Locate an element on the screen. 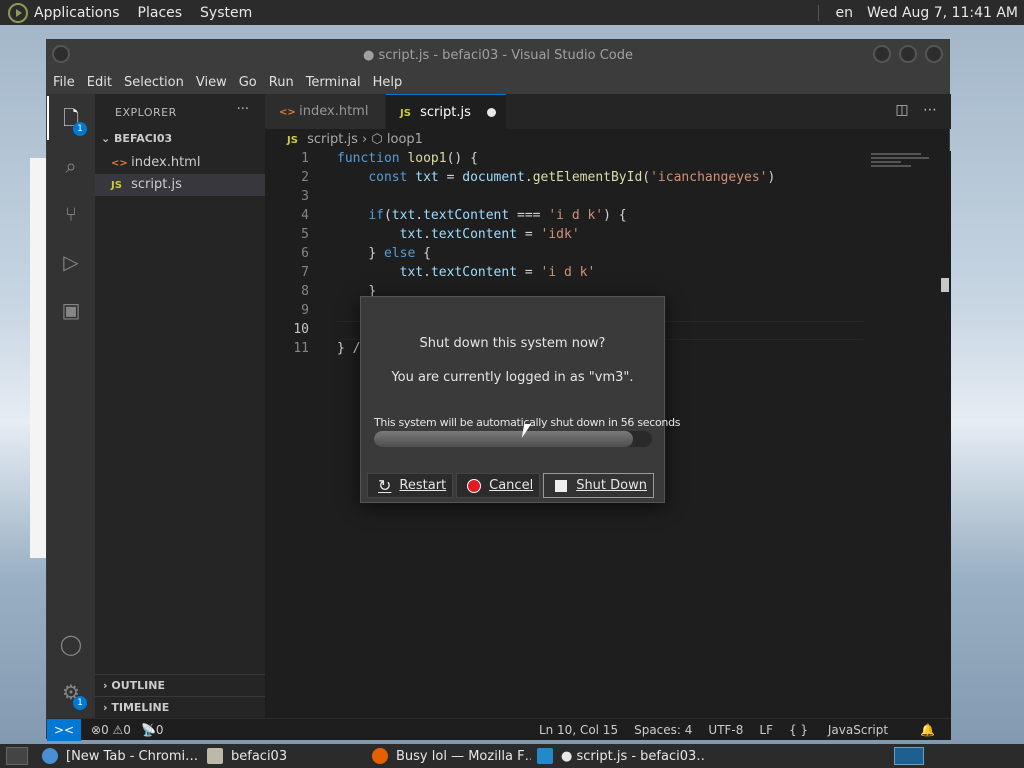 This screenshot has width=1024, height=768. folder-icon is located at coordinates (215, 756).